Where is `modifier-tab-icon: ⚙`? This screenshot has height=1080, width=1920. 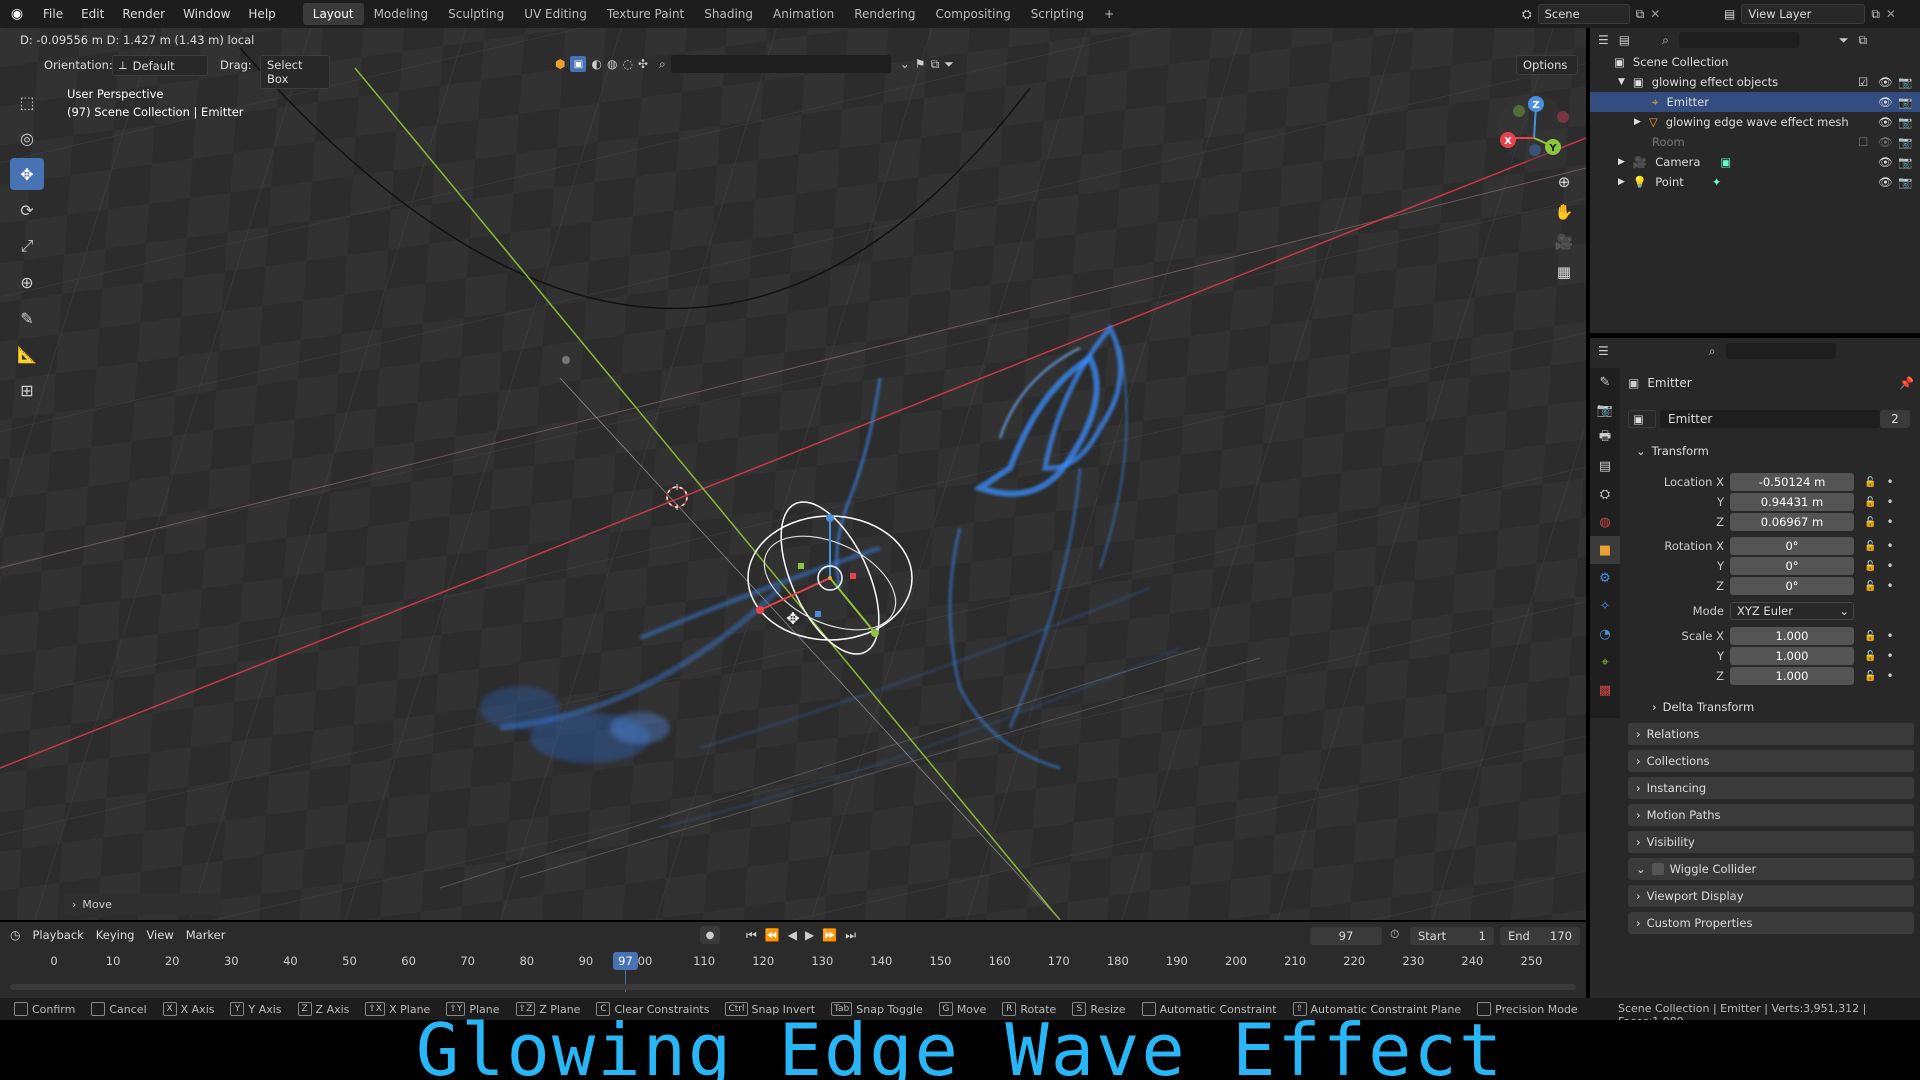
modifier-tab-icon: ⚙ is located at coordinates (1605, 578).